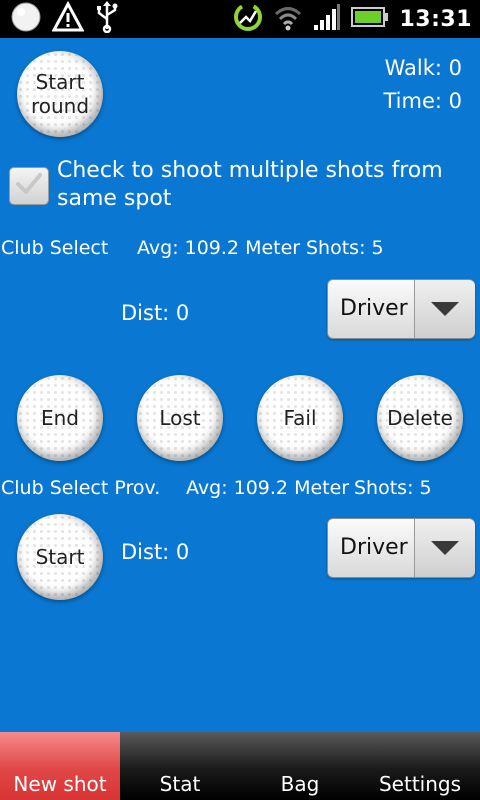 The width and height of the screenshot is (480, 800). I want to click on bottom-tab-bar: New shot Stat Bag Settings, so click(240, 766).